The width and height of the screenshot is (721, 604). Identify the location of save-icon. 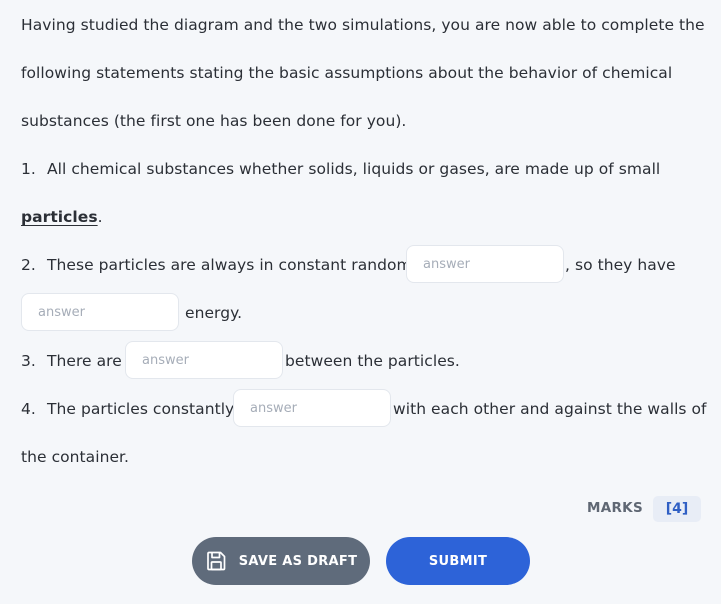
(216, 561).